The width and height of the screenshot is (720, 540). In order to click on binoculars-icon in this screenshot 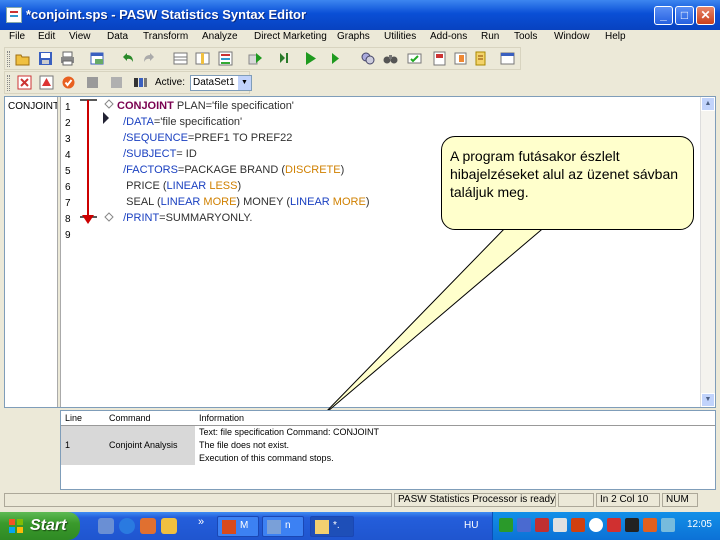, I will do `click(390, 58)`.